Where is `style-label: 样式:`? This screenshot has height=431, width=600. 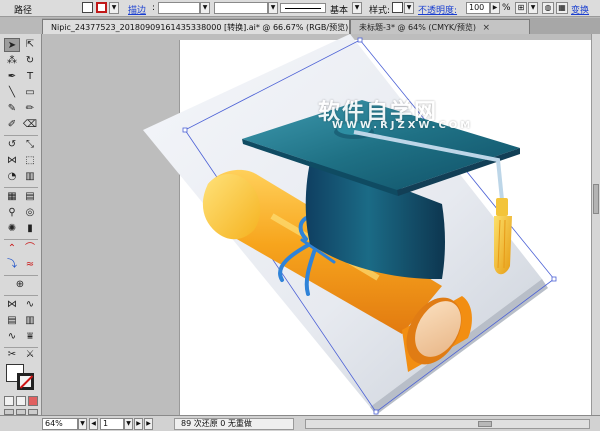 style-label: 样式: is located at coordinates (380, 11).